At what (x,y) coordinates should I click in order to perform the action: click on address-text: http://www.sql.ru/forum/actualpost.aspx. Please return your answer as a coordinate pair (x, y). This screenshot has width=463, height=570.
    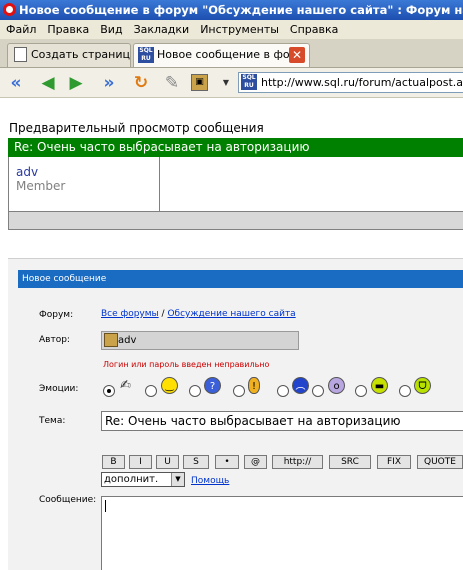
    Looking at the image, I should click on (362, 82).